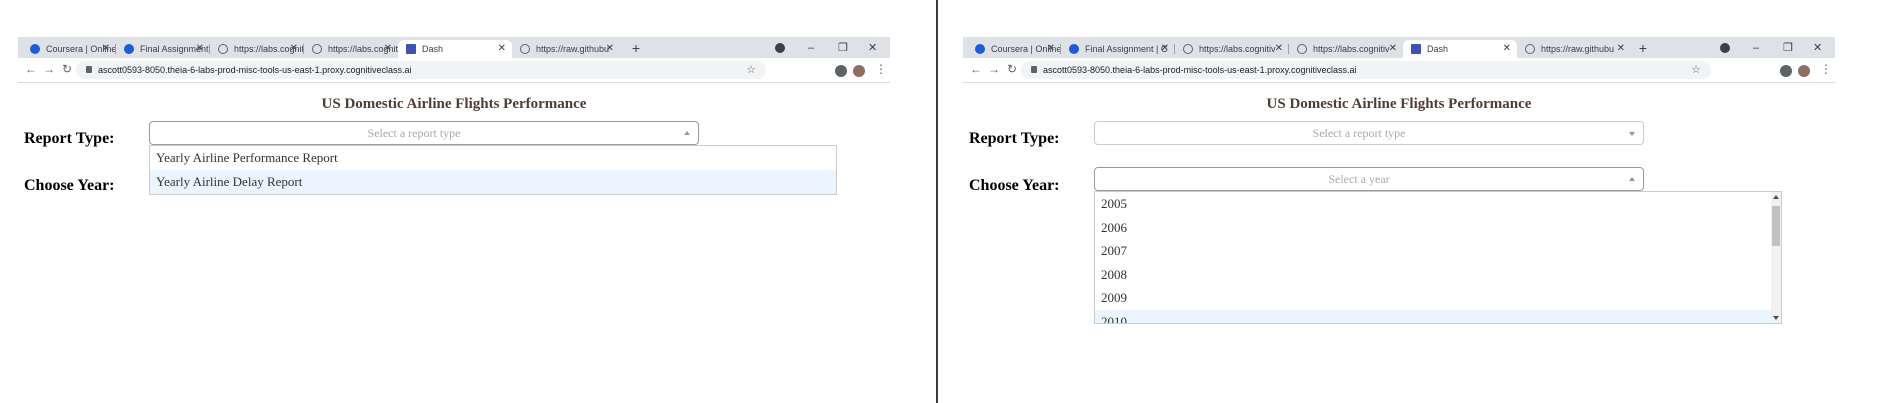  Describe the element at coordinates (1776, 318) in the screenshot. I see `scroll-down-icon` at that location.